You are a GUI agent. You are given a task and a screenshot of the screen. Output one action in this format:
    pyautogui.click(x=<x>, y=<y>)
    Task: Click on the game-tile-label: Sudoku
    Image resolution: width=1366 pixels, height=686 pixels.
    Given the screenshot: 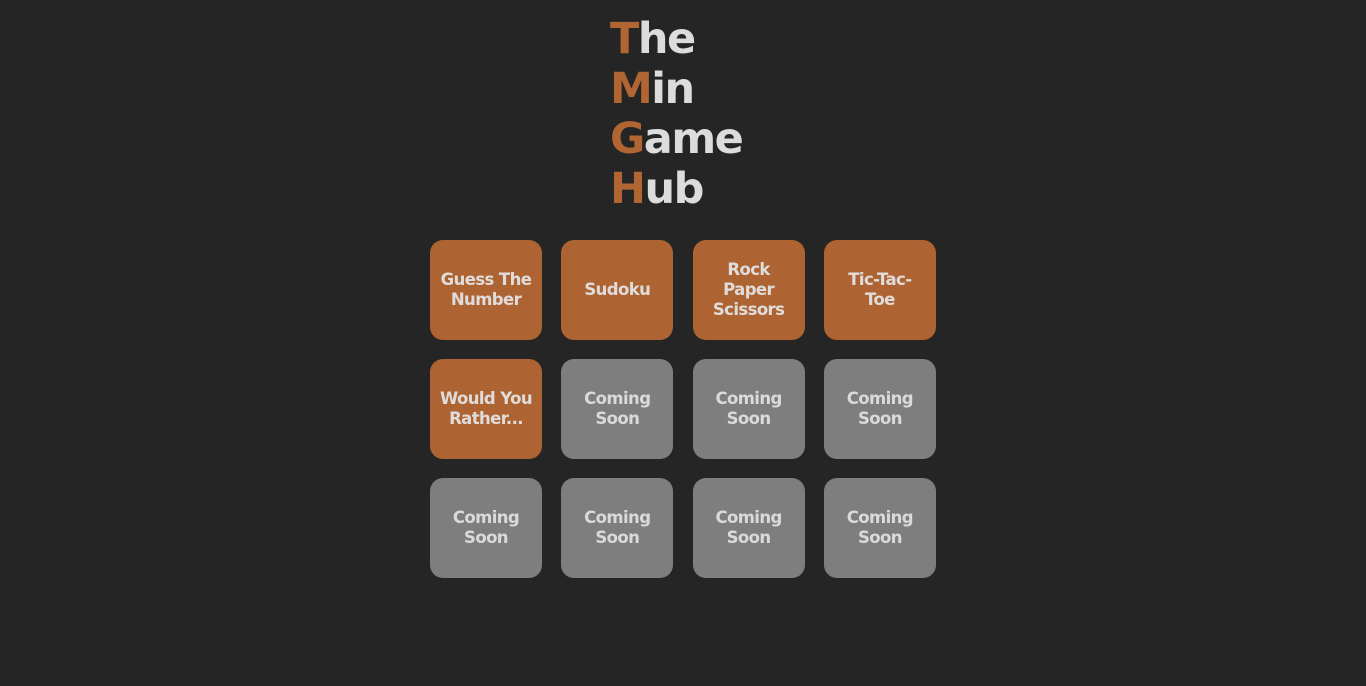 What is the action you would take?
    pyautogui.click(x=617, y=289)
    